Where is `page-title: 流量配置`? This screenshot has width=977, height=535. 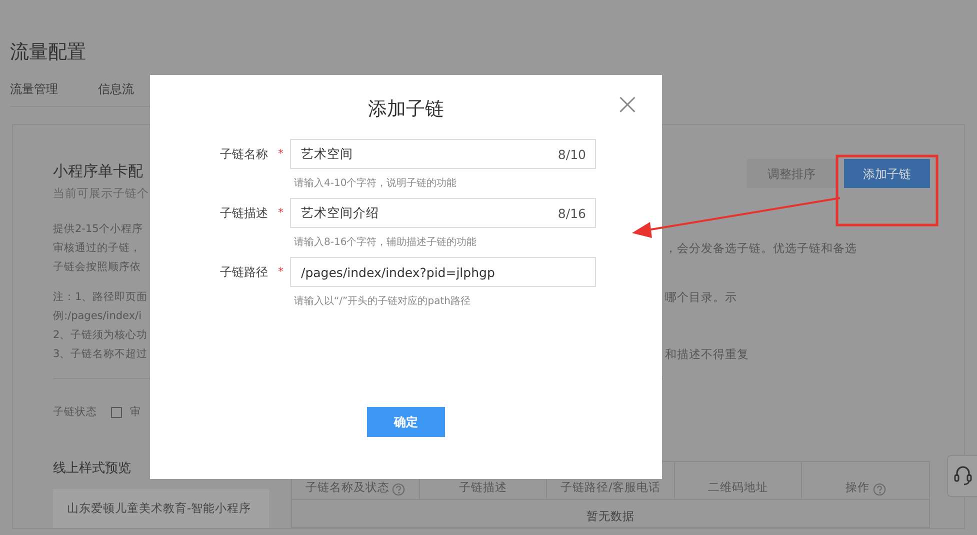 page-title: 流量配置 is located at coordinates (48, 52).